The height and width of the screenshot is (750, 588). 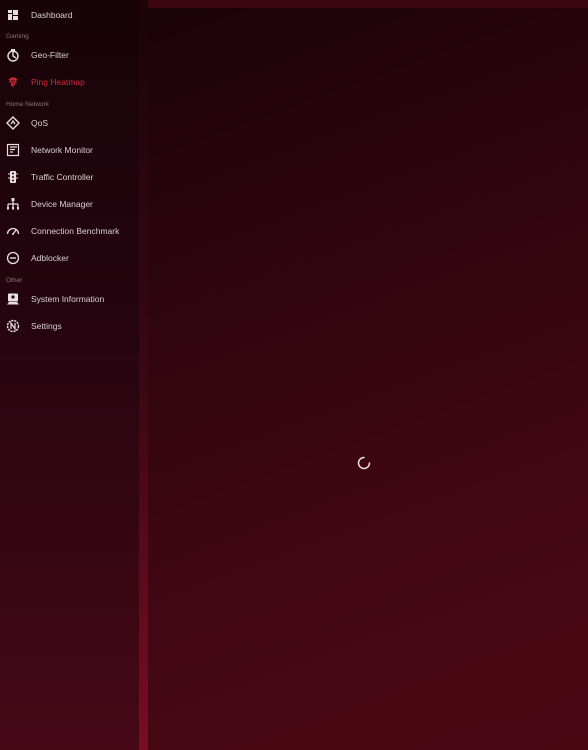 I want to click on top-bar, so click(x=368, y=4).